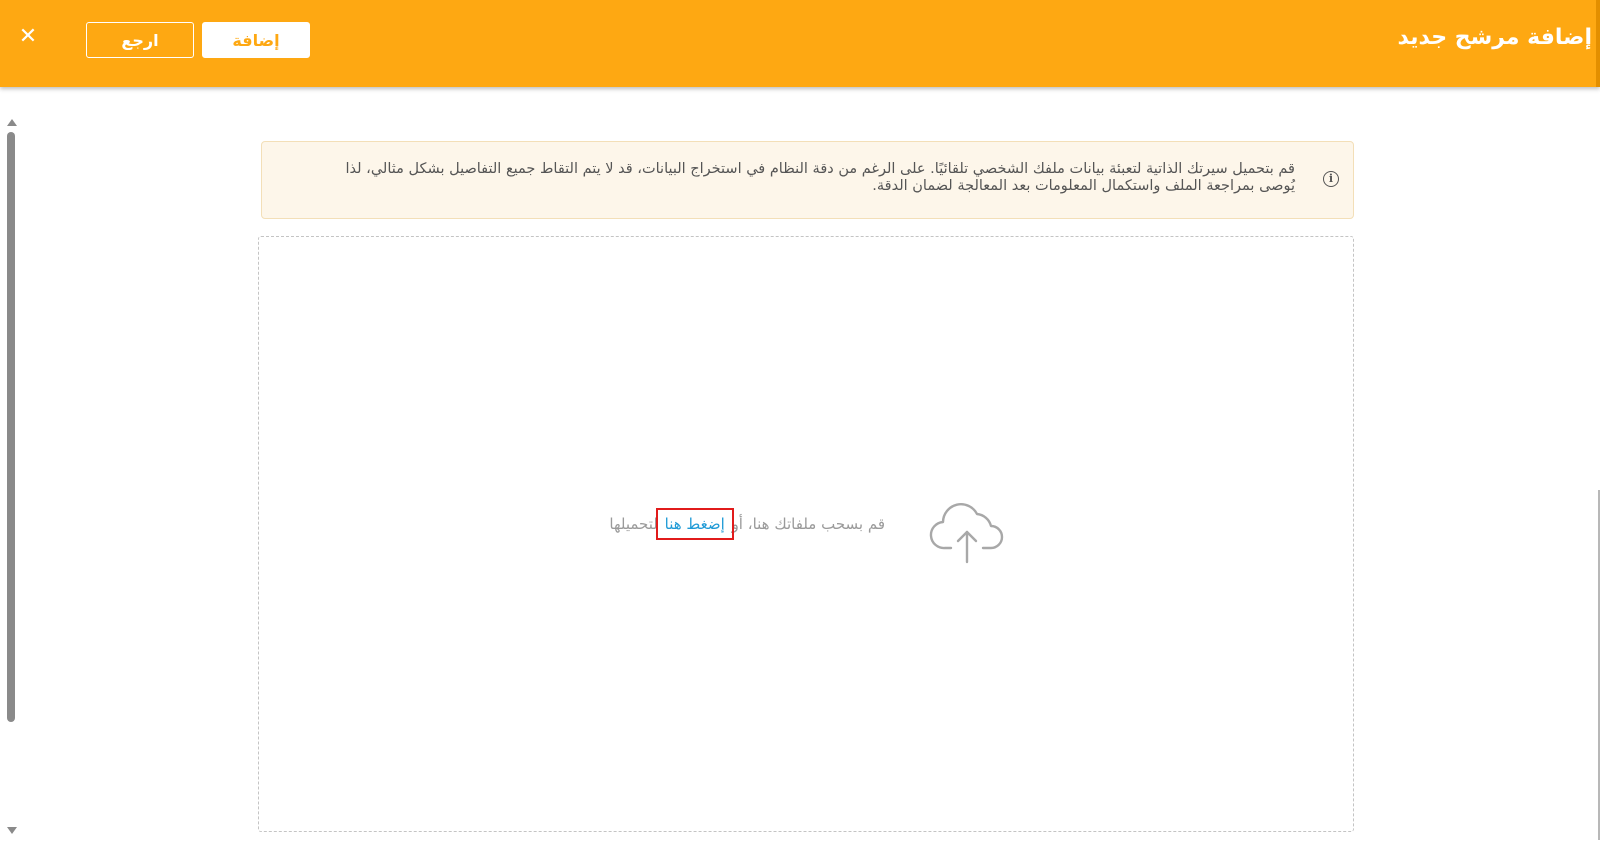 This screenshot has height=854, width=1600. I want to click on drop-text-before: قم بسحب ملفاتك هنا، أو, so click(808, 524).